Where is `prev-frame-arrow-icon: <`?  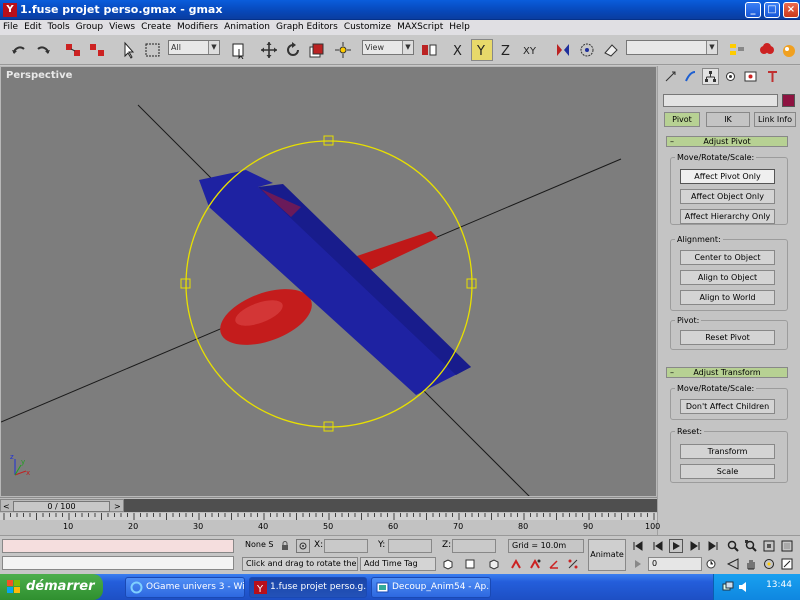 prev-frame-arrow-icon: < is located at coordinates (6, 506).